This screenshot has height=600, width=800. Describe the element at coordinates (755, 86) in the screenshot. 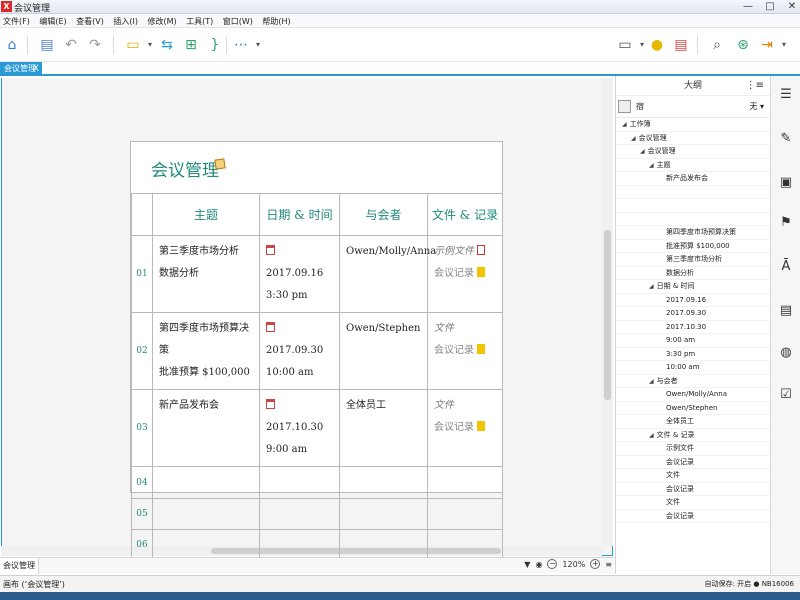

I see `panel-menu-icon: ⋮≡` at that location.